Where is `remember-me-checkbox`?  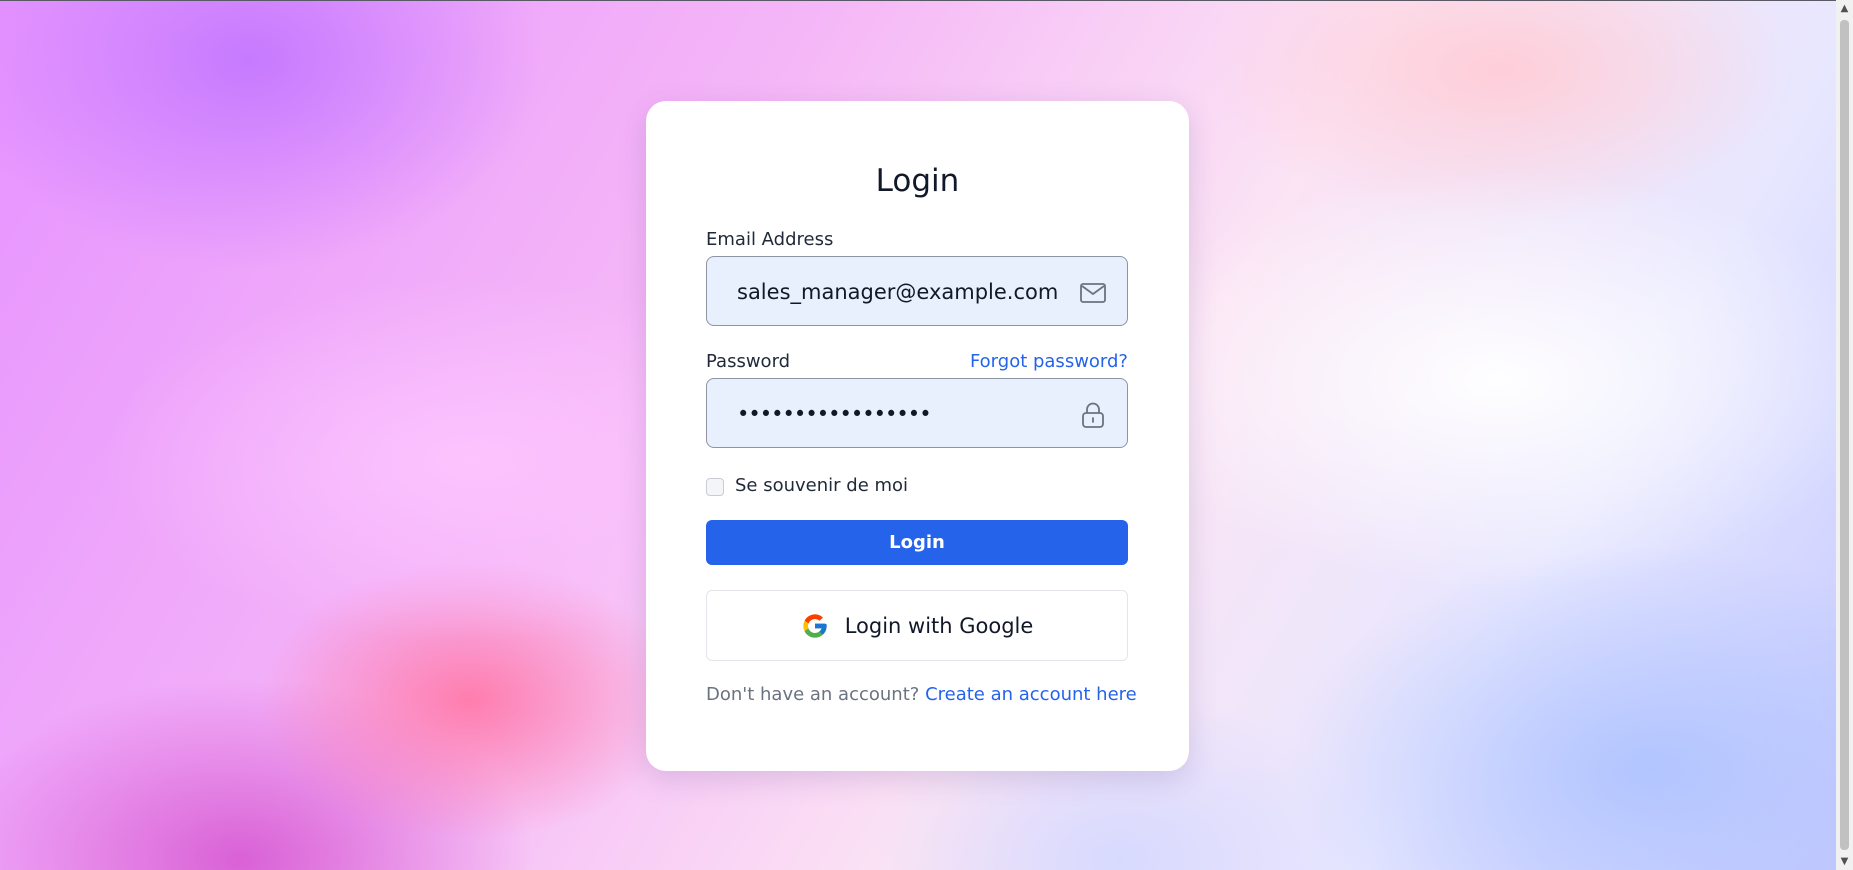
remember-me-checkbox is located at coordinates (715, 487).